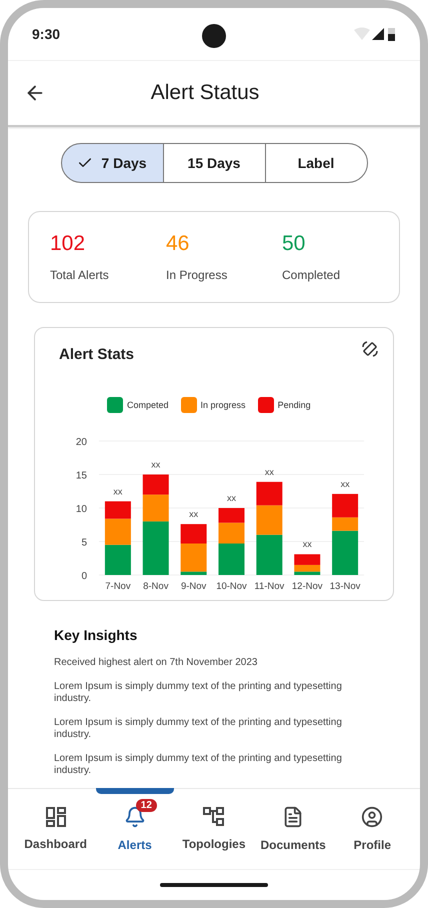  I want to click on status-icons, so click(375, 34).